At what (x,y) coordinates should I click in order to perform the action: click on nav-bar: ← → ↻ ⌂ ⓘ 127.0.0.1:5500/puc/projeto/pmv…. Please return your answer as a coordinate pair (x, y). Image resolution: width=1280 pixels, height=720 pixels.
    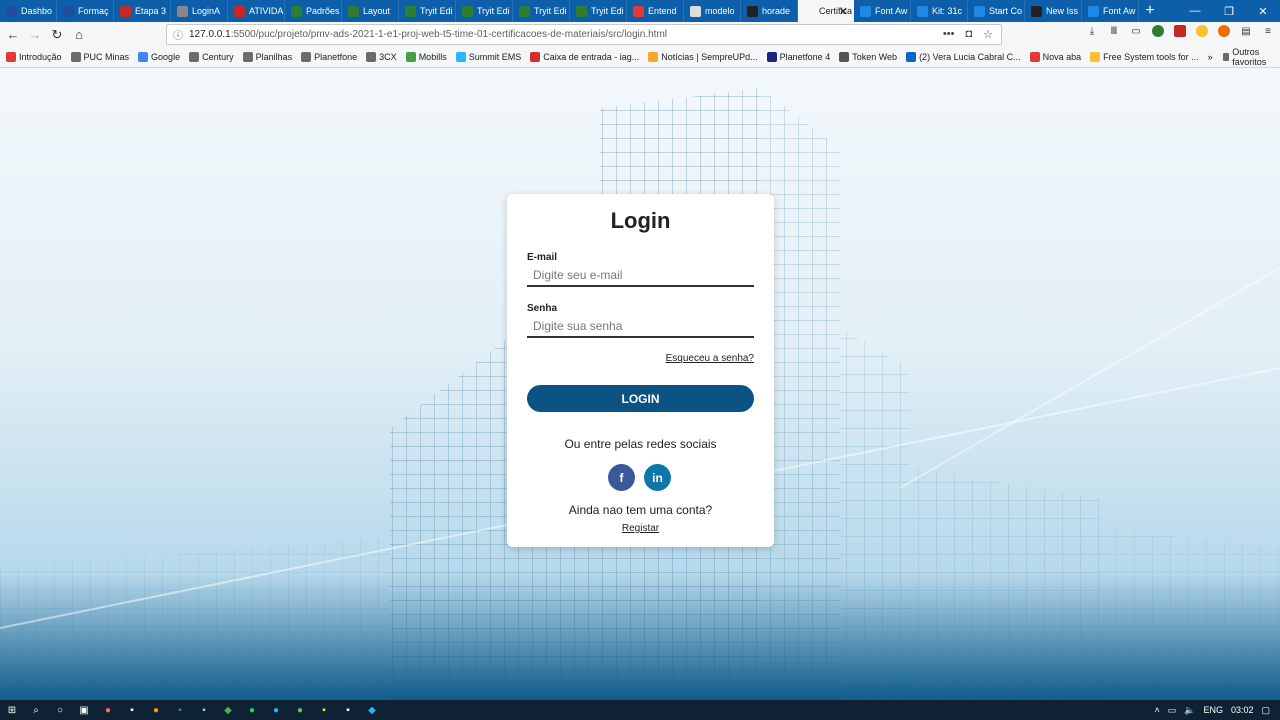
    Looking at the image, I should click on (640, 34).